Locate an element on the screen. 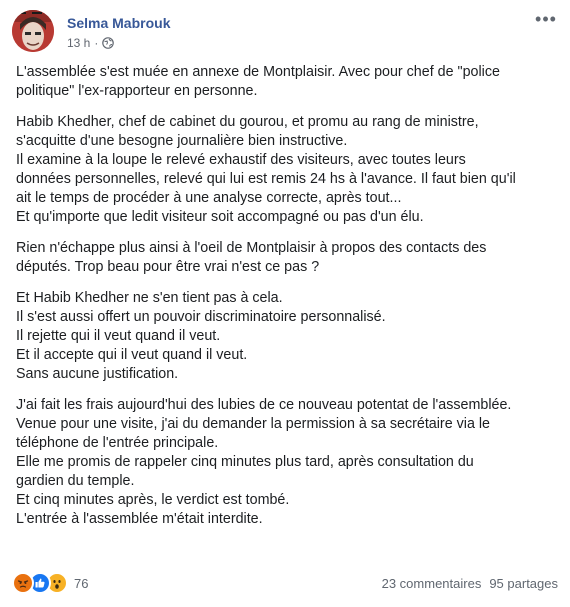  shares-count-link: 95 partages is located at coordinates (523, 583).